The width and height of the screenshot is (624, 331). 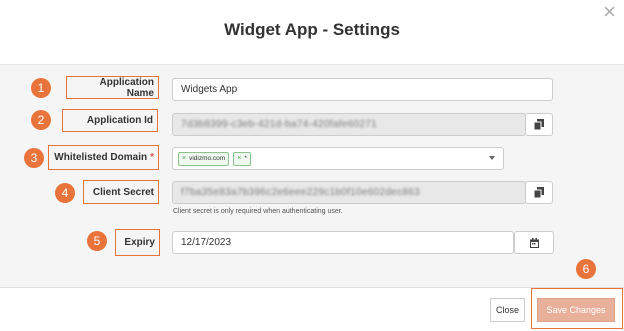 I want to click on copy-client-secret-button, so click(x=539, y=192).